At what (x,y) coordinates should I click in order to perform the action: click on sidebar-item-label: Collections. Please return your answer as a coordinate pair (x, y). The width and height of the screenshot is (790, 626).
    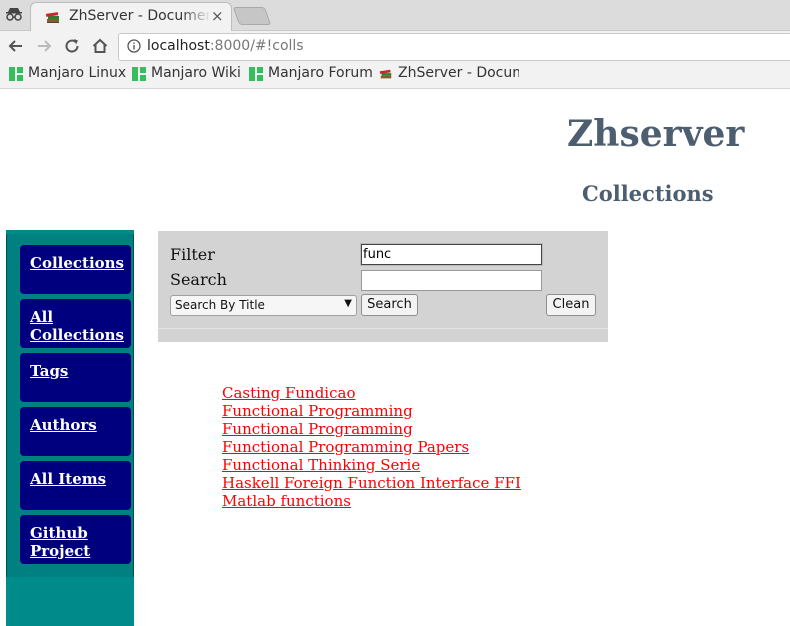
    Looking at the image, I should click on (77, 263).